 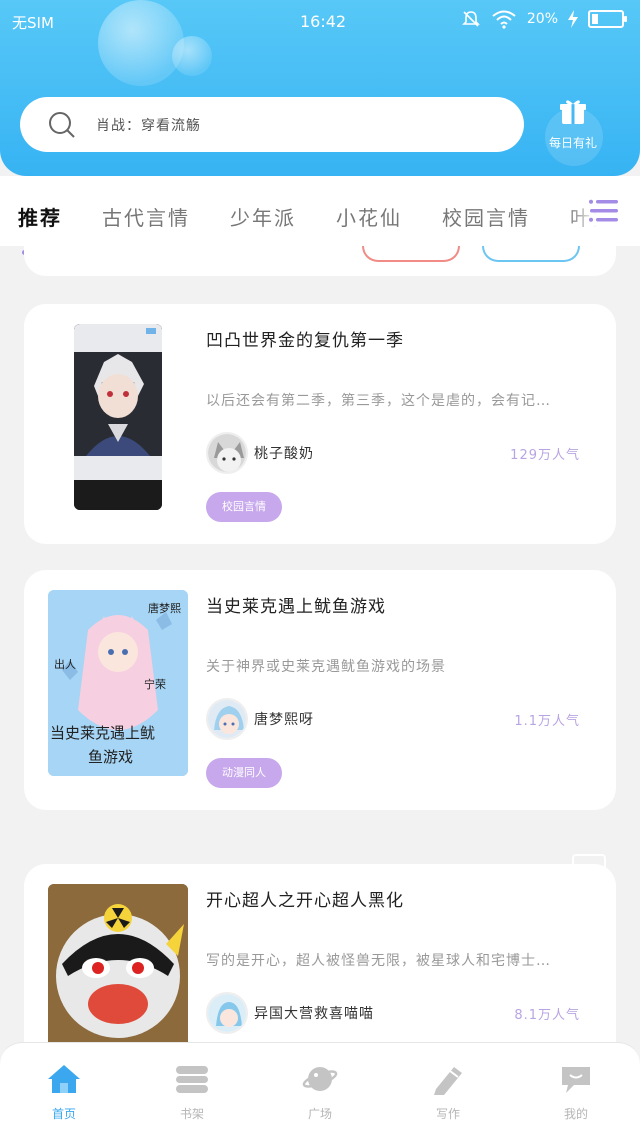 I want to click on pen-icon, so click(x=448, y=1081).